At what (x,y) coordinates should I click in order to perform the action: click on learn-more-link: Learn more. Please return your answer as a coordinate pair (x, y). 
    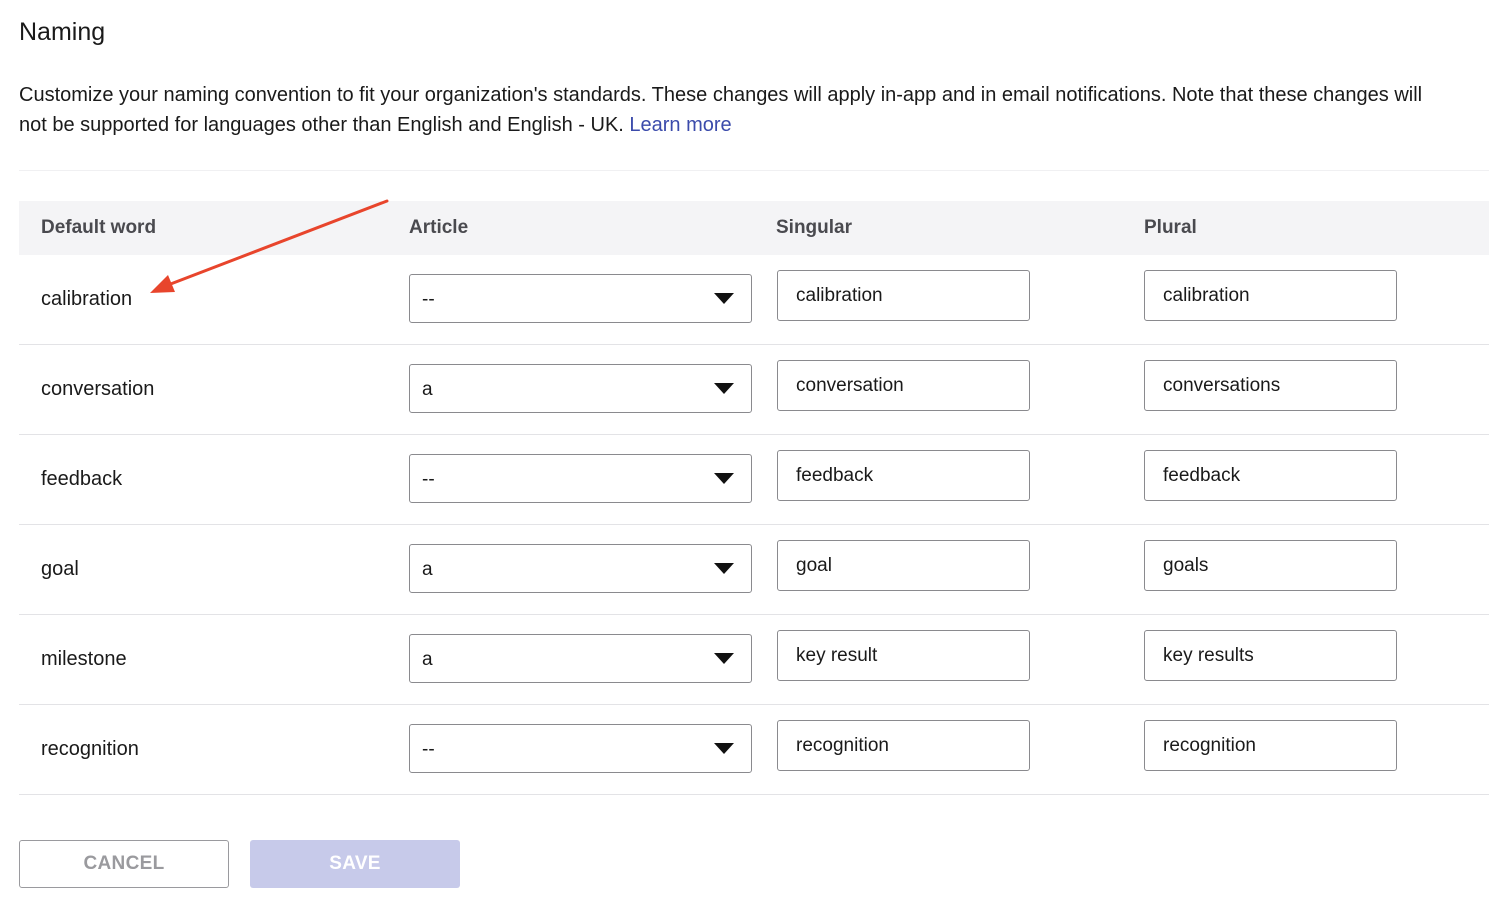
    Looking at the image, I should click on (680, 125).